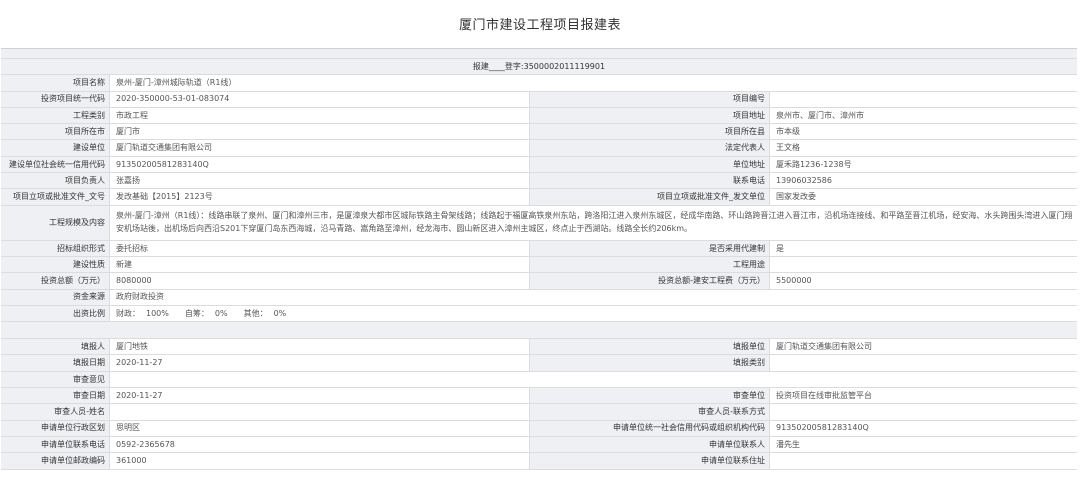 The image size is (1080, 477). I want to click on field-label: 建设性质, so click(55, 264).